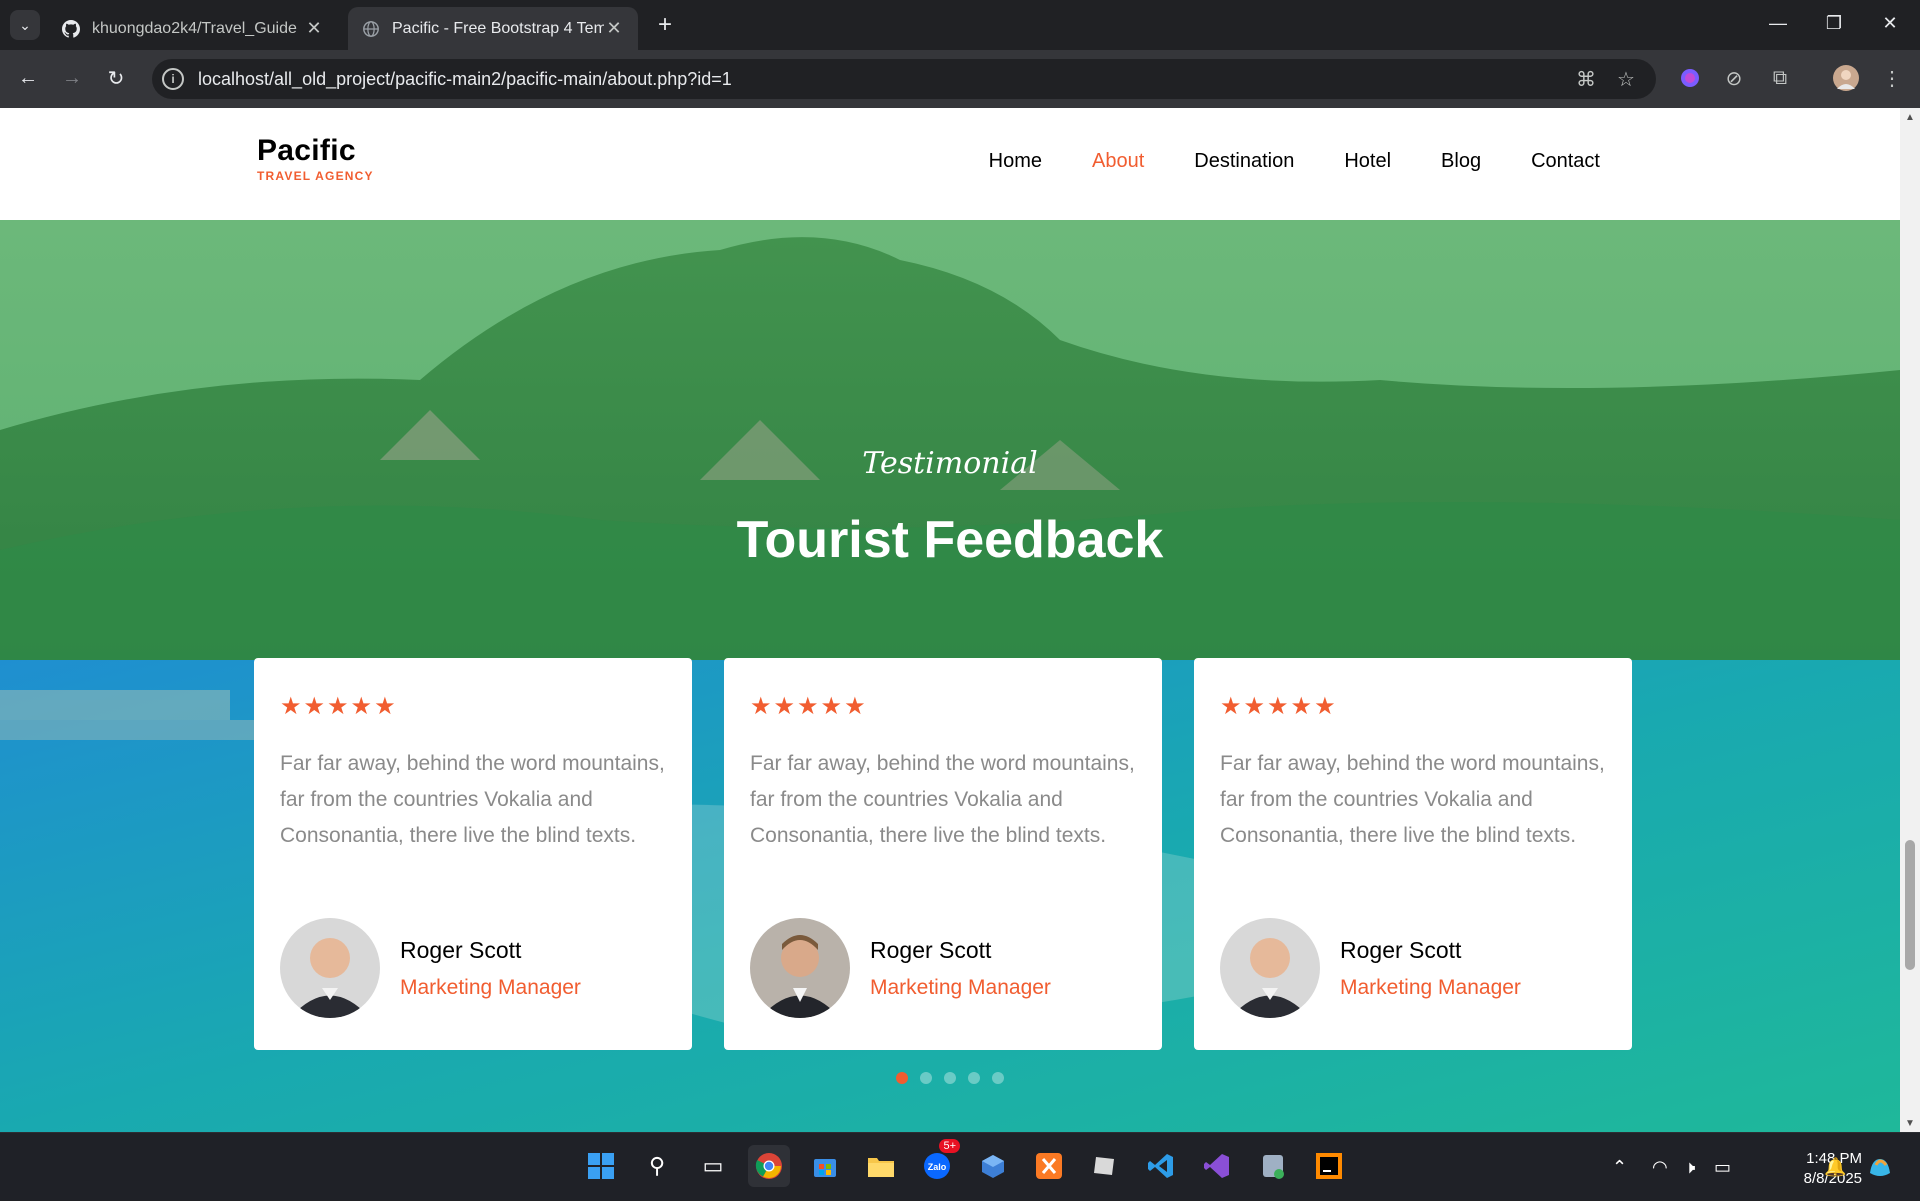 The width and height of the screenshot is (1920, 1201). I want to click on tab-github: khuongdao2k4/Travel_Guide ✕, so click(193, 28).